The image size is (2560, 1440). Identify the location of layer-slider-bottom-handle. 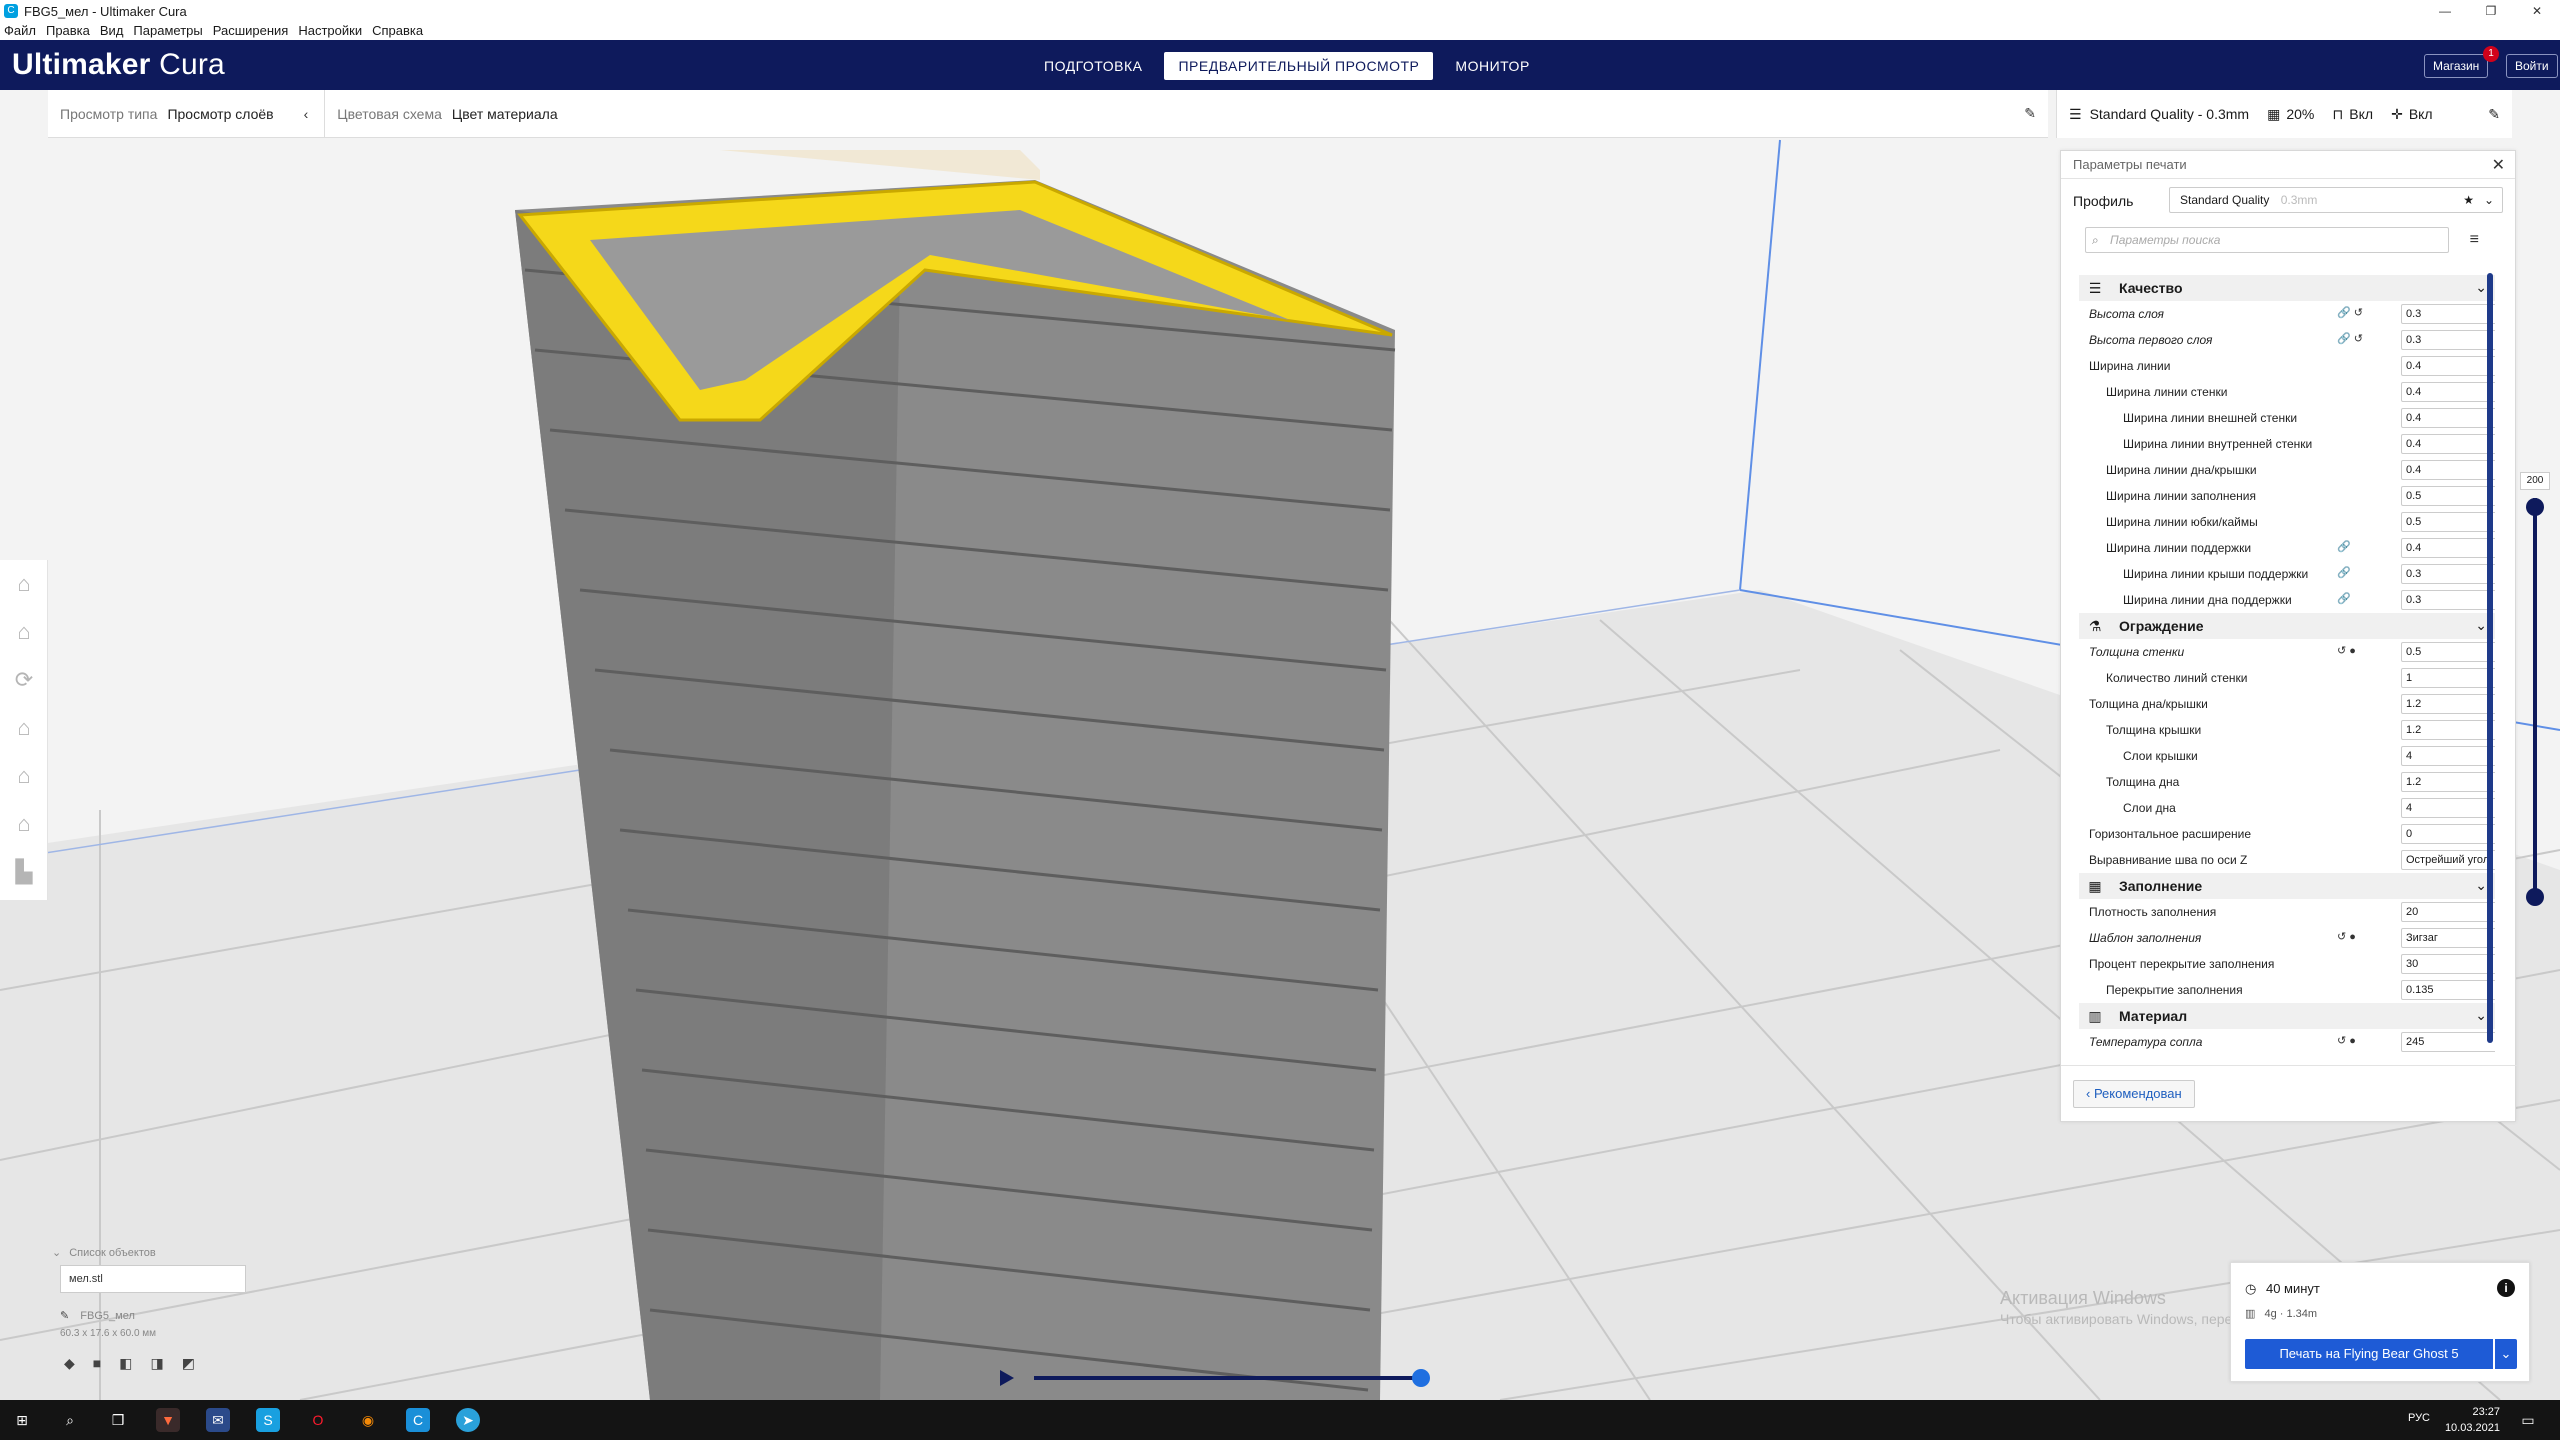
(2535, 897).